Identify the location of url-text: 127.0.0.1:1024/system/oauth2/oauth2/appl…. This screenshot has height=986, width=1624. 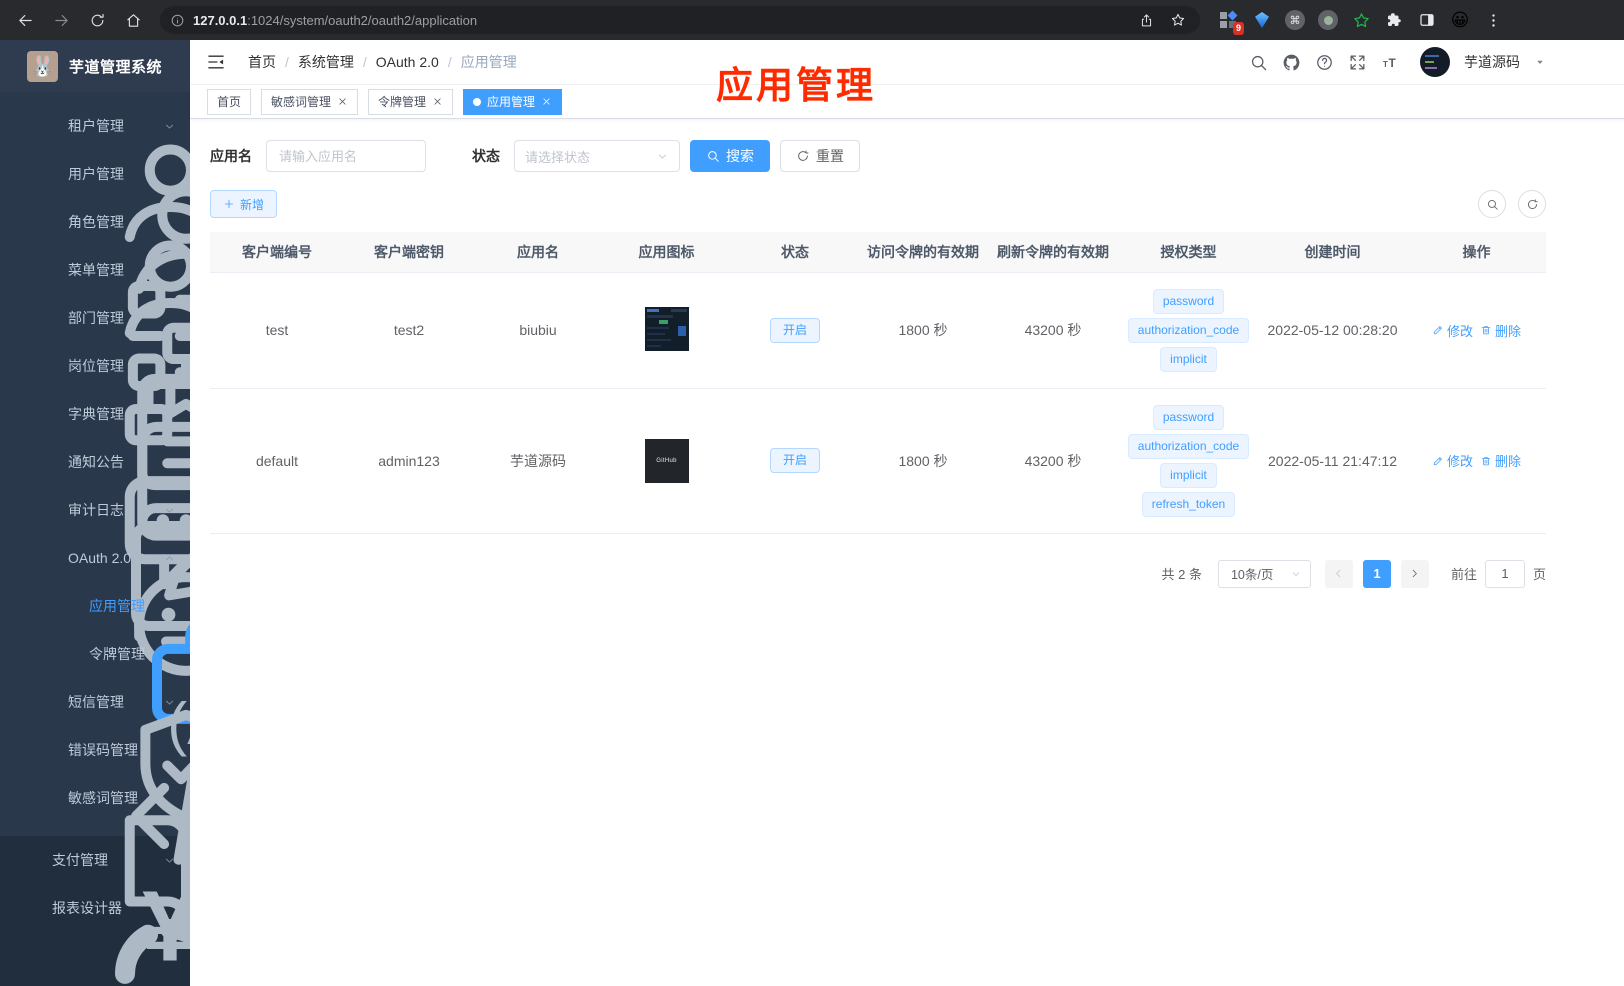
(335, 20).